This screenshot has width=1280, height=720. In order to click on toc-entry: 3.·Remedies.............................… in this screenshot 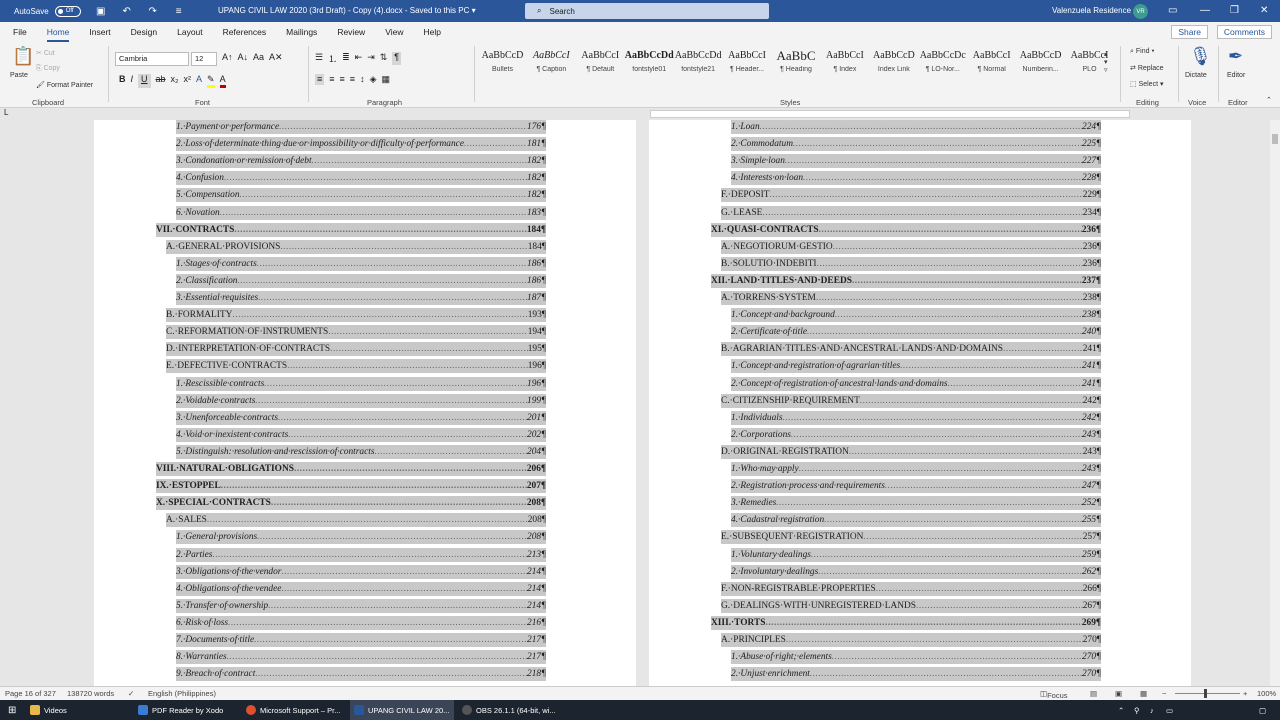, I will do `click(916, 503)`.